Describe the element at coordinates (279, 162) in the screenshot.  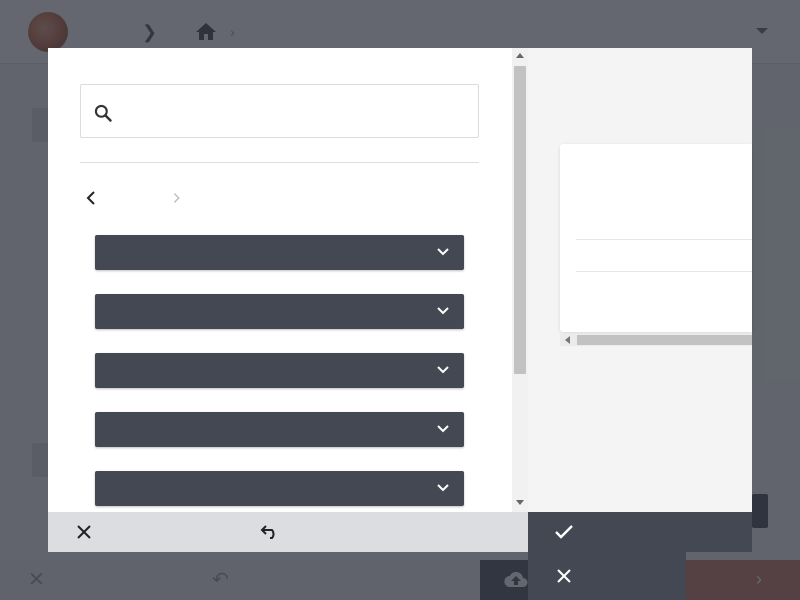
I see `divider` at that location.